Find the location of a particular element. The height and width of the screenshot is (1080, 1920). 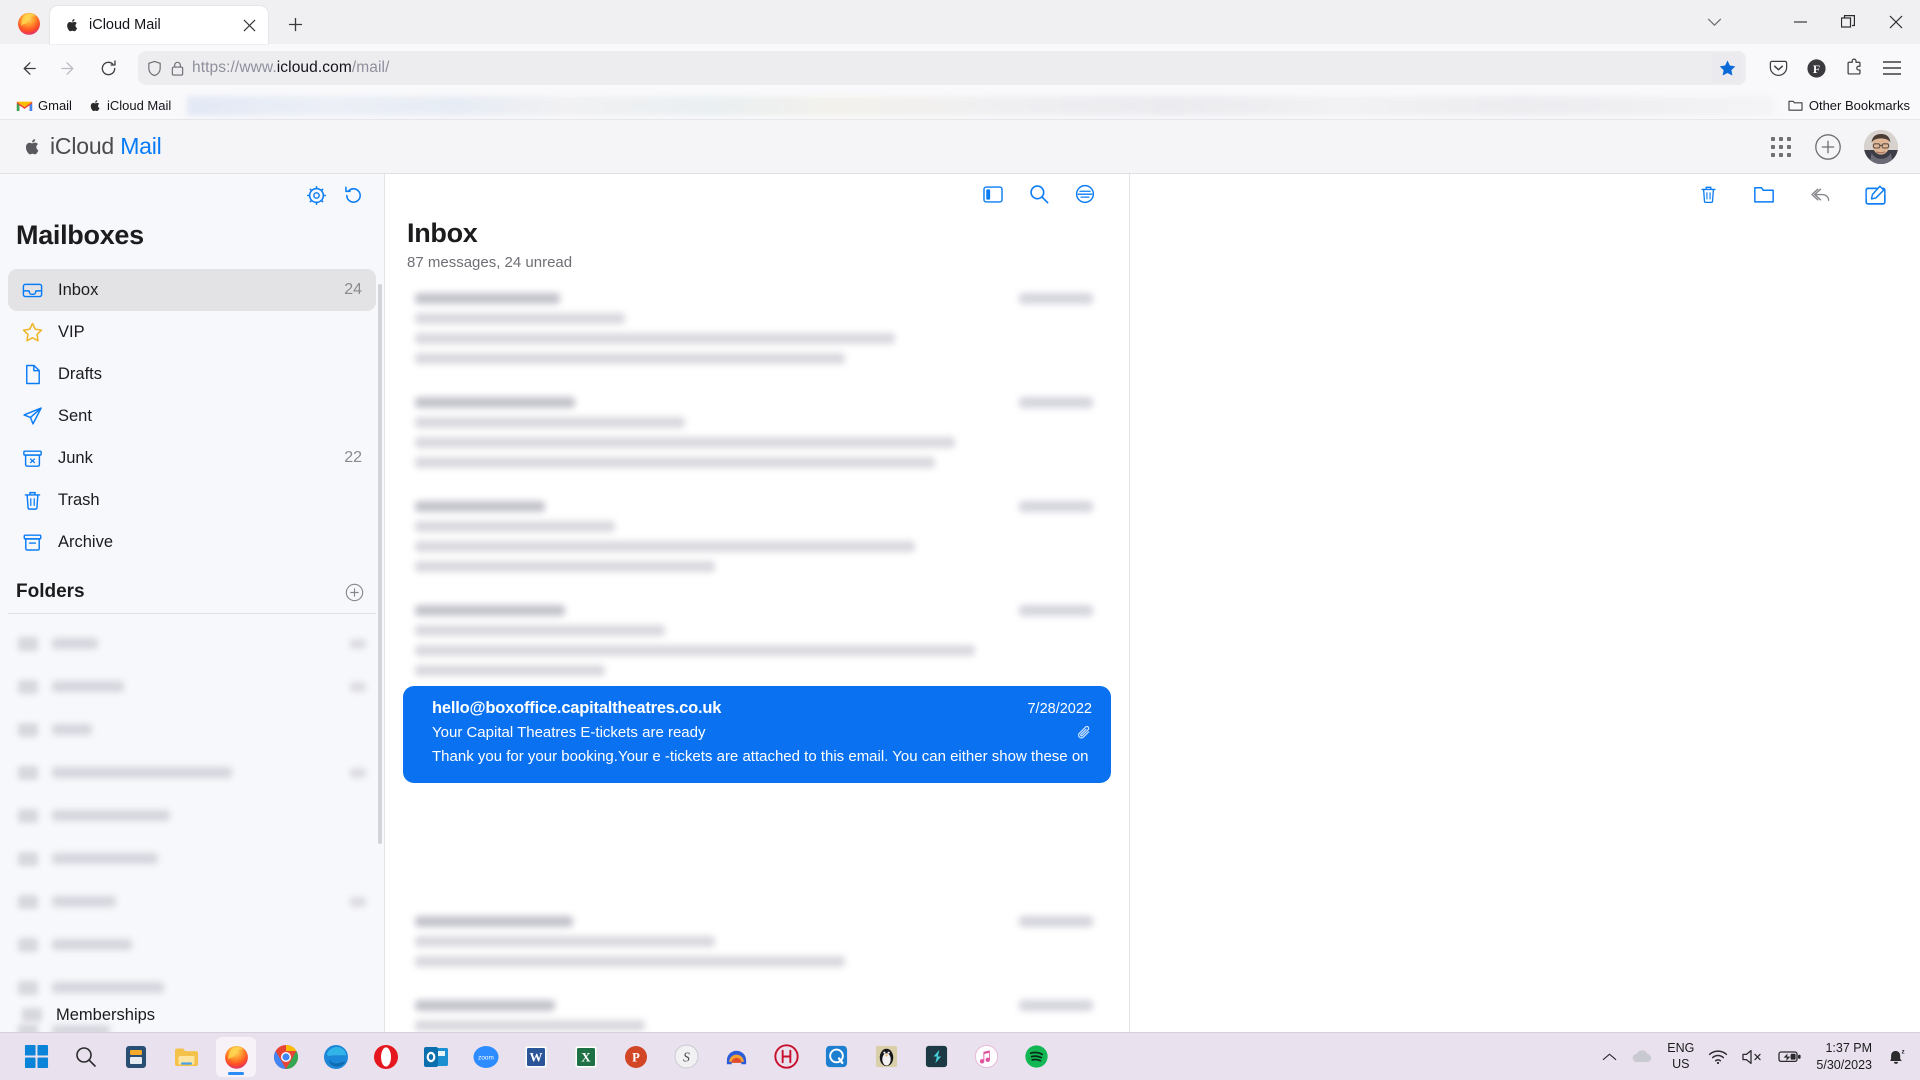

plus-circle-icon is located at coordinates (1828, 147).